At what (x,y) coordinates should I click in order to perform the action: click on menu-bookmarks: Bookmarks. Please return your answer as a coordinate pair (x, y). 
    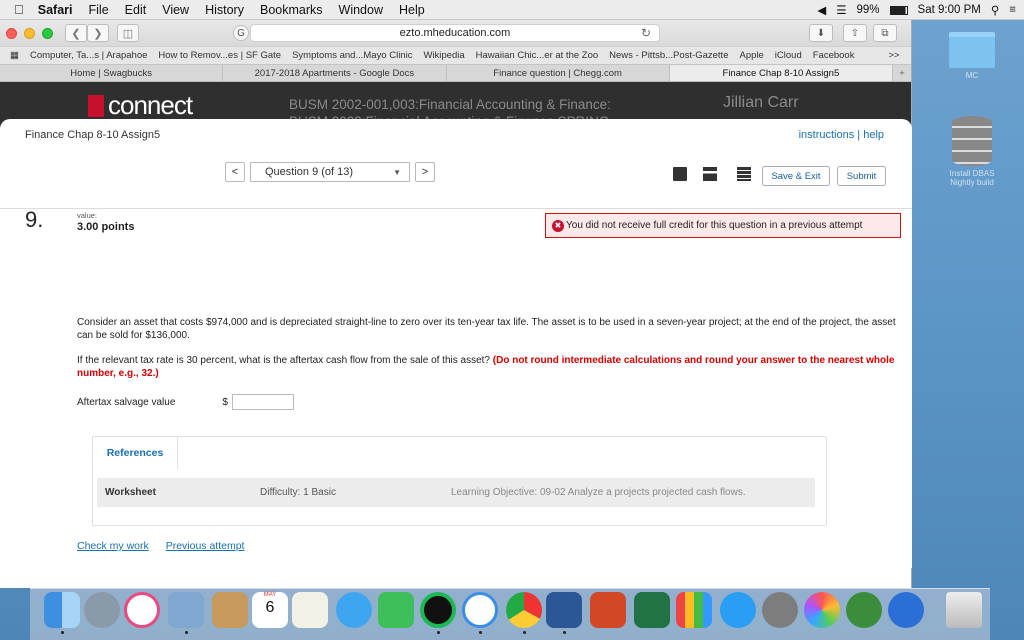
    Looking at the image, I should click on (291, 10).